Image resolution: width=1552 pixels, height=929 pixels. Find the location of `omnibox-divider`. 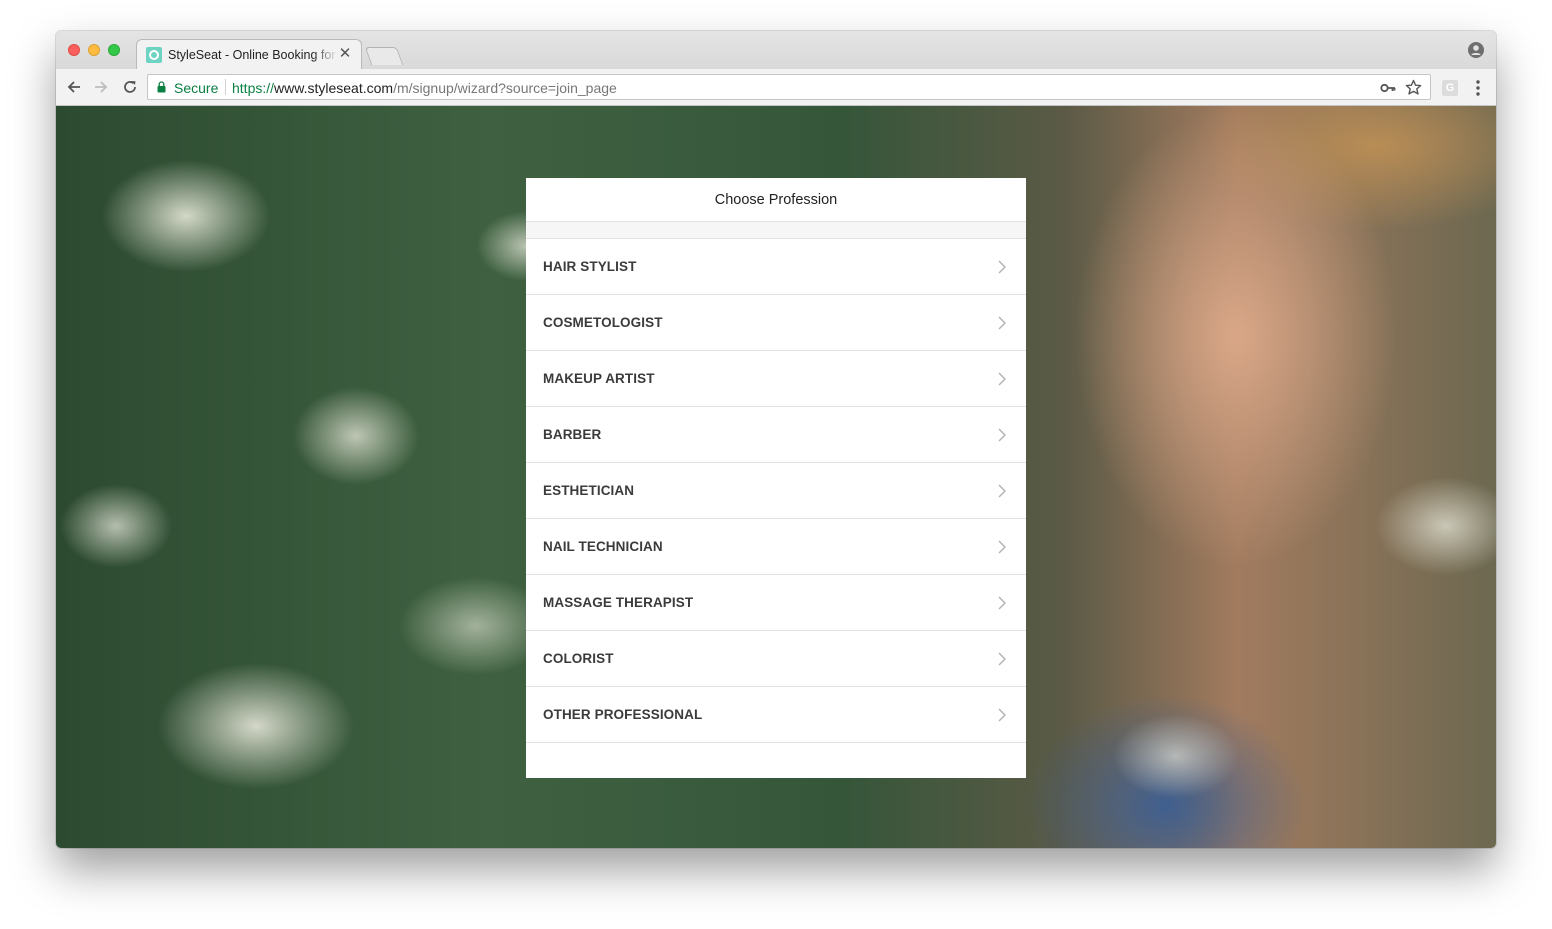

omnibox-divider is located at coordinates (225, 87).